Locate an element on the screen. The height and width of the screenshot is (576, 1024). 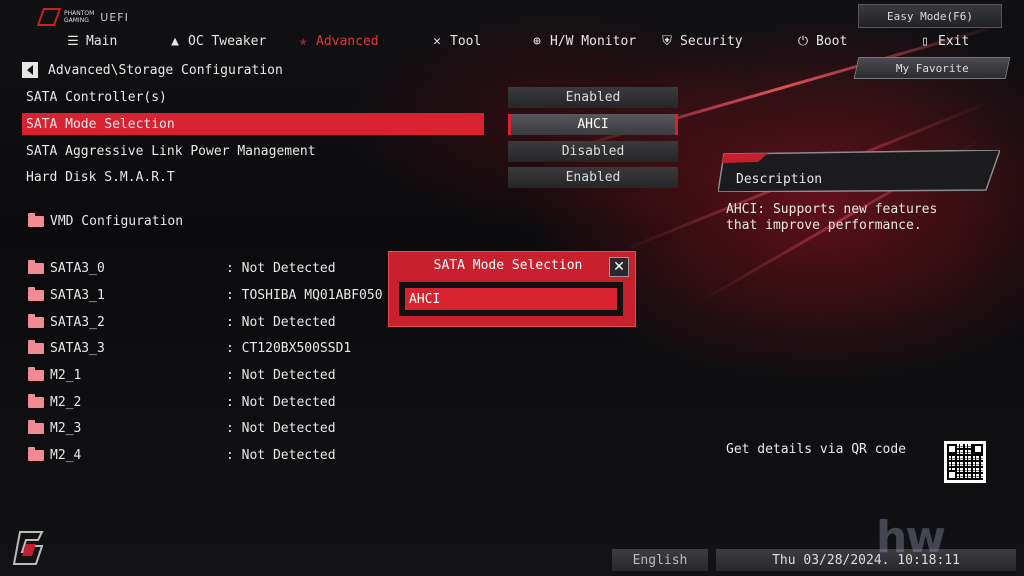
wrench-icon: ✕ is located at coordinates (437, 41).